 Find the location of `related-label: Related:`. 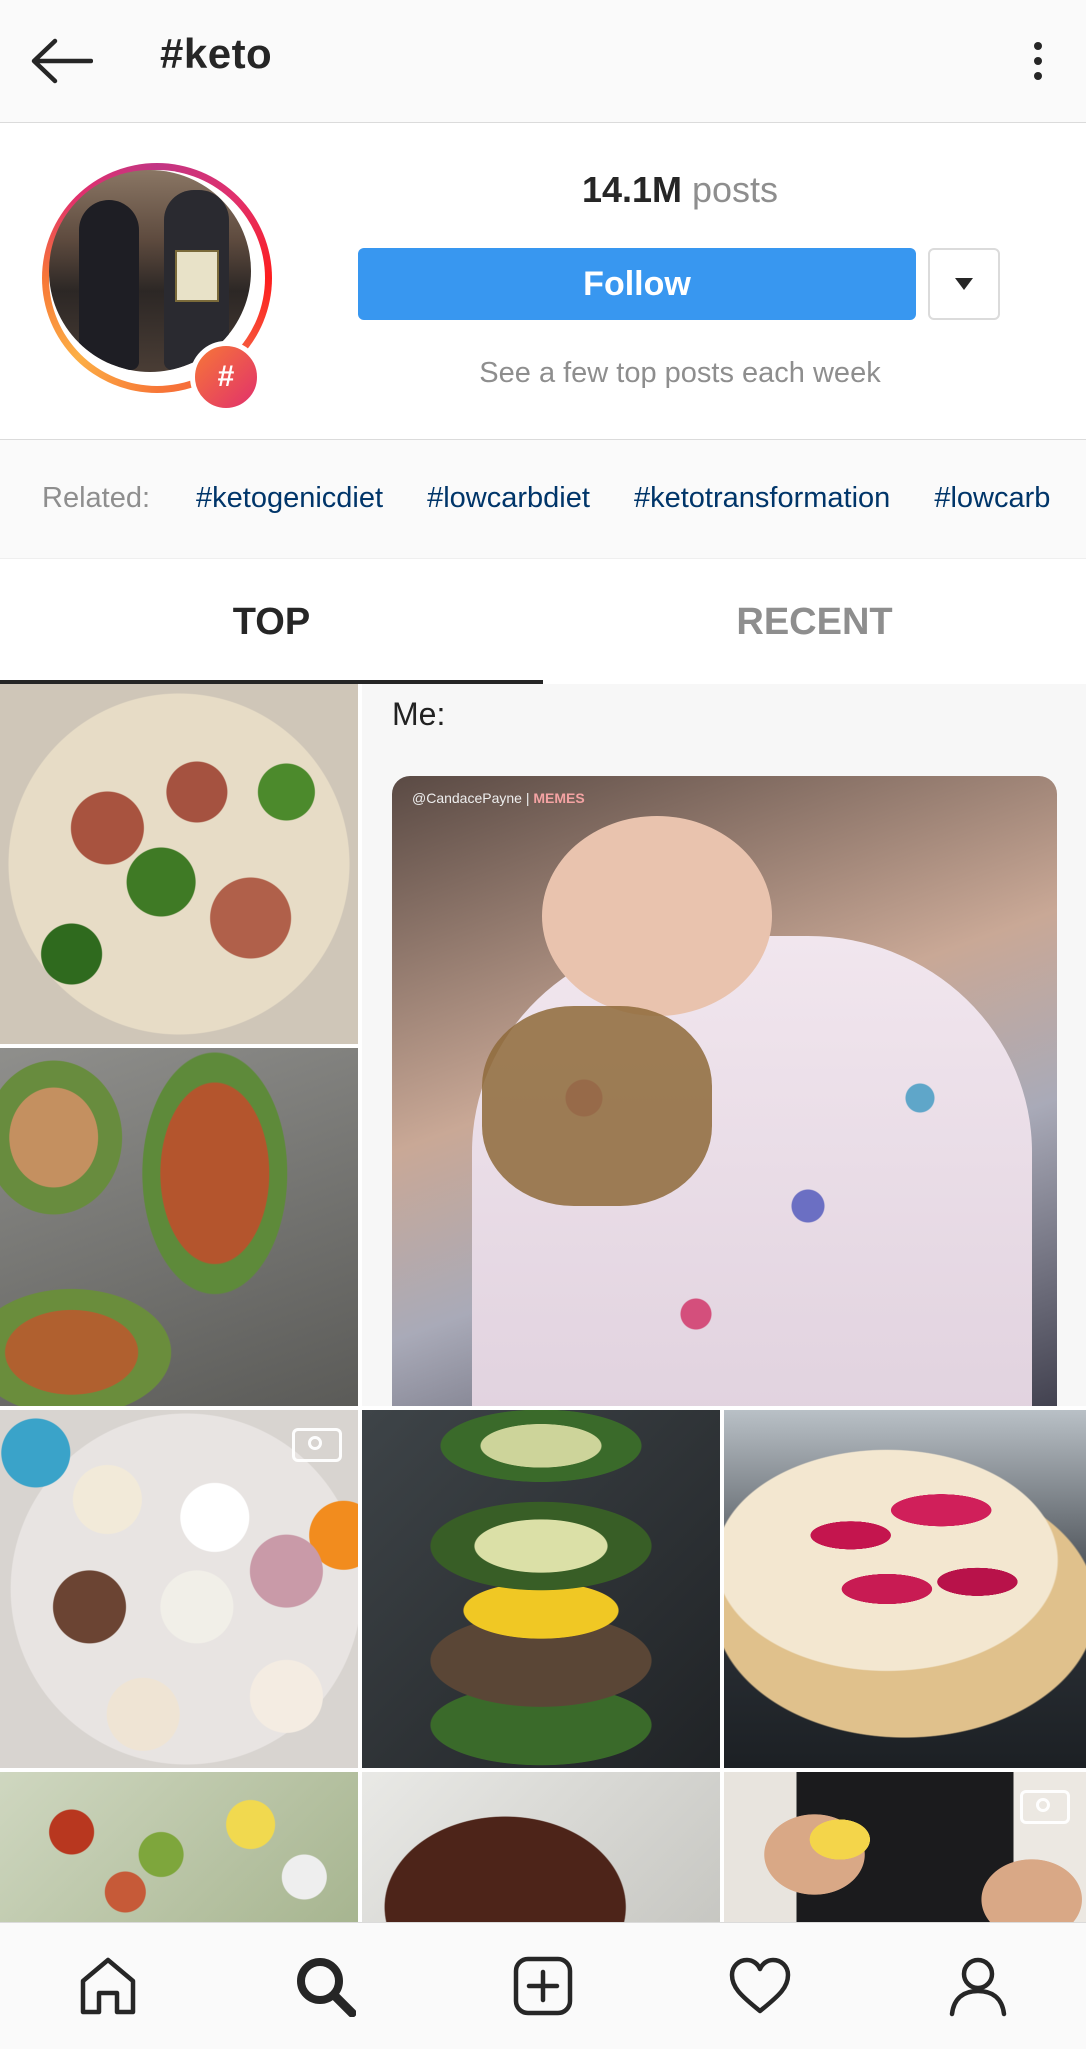

related-label: Related: is located at coordinates (96, 498).